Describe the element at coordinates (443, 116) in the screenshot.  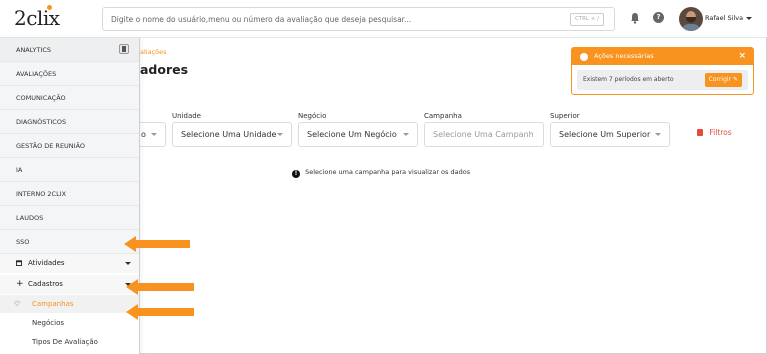
I see `filter-label-campanha: Campanha` at that location.